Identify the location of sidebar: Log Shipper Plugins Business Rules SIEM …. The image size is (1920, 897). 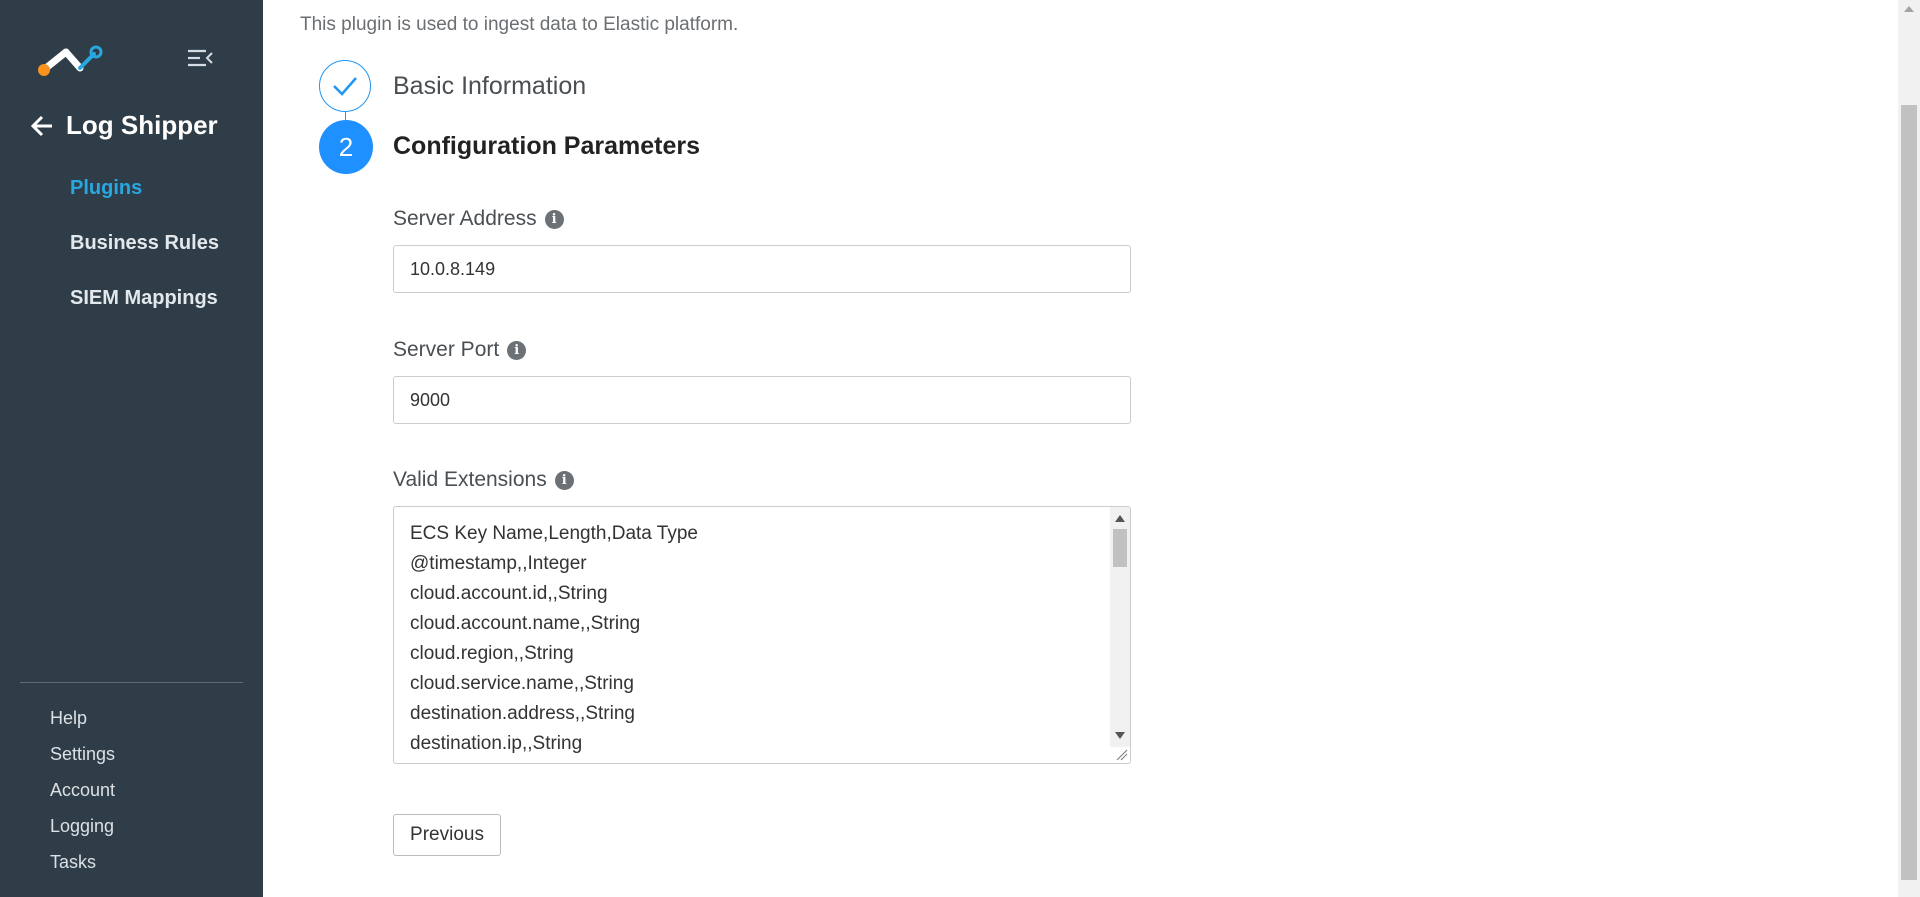
(131, 448).